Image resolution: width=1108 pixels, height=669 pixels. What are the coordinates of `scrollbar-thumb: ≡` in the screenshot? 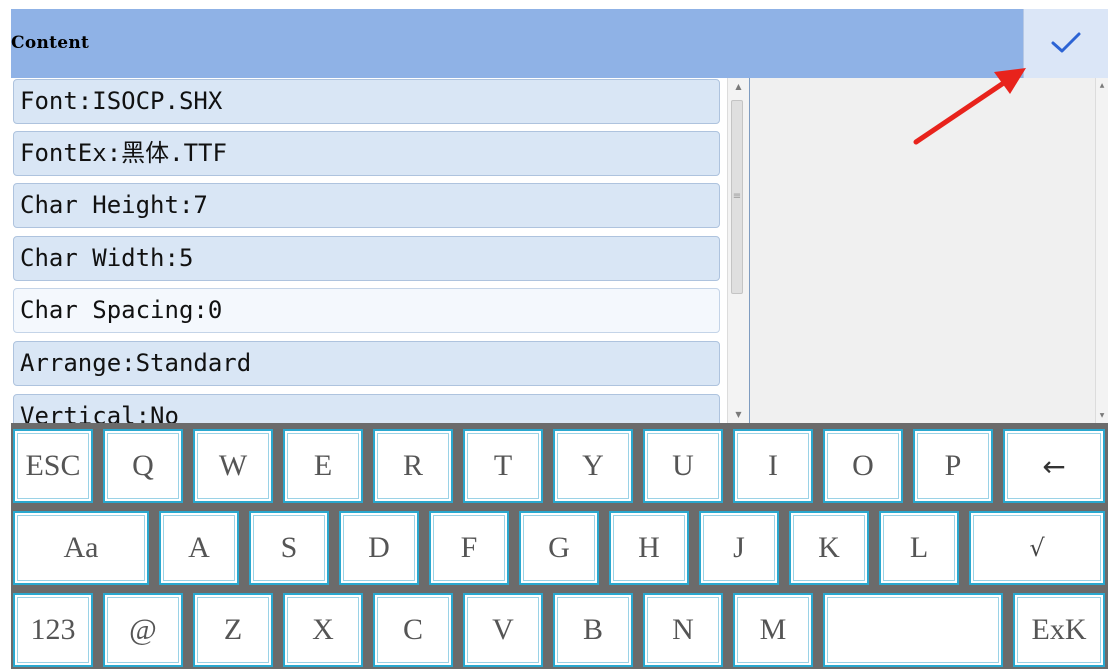 It's located at (737, 197).